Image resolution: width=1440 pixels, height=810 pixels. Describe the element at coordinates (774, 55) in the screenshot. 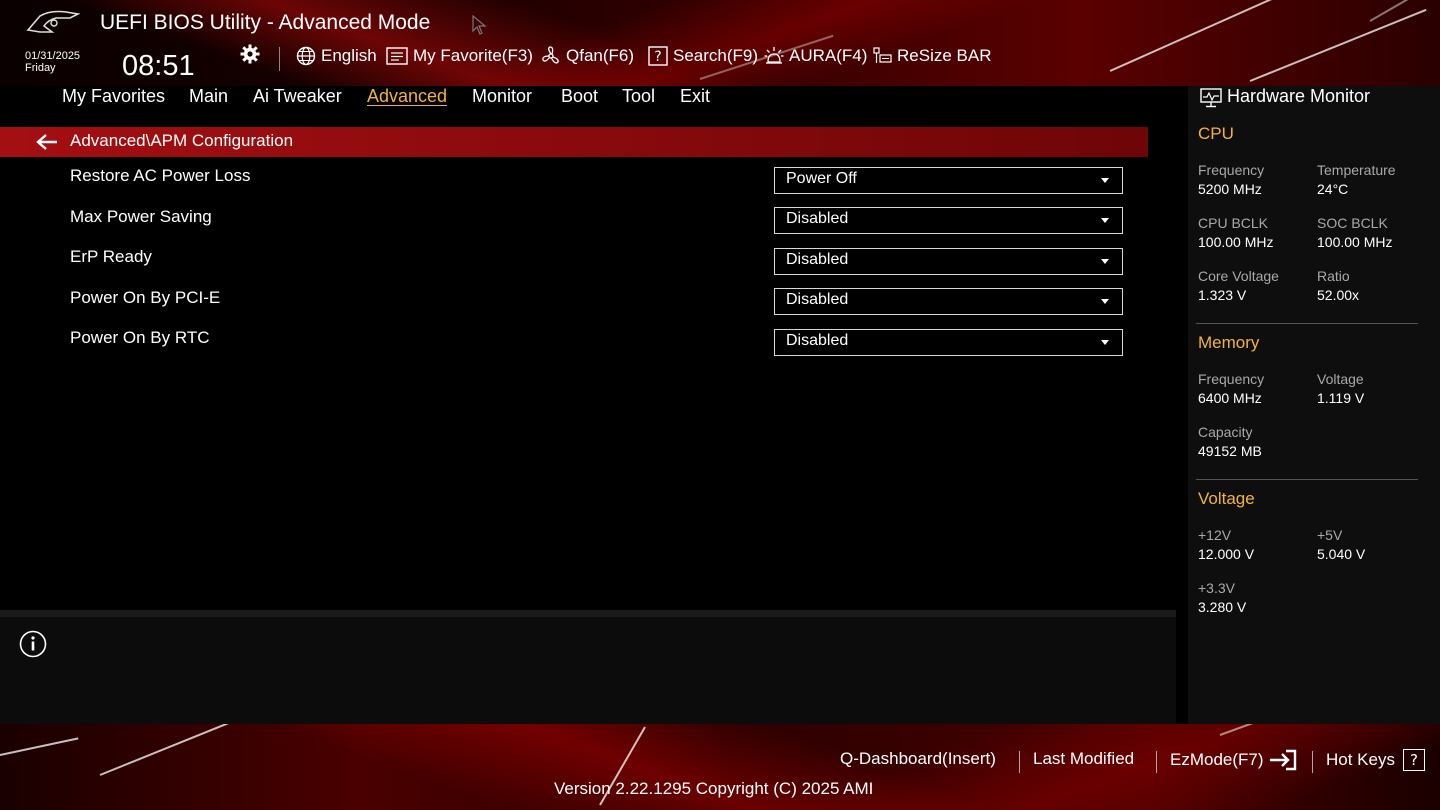

I see `aura-light-icon` at that location.